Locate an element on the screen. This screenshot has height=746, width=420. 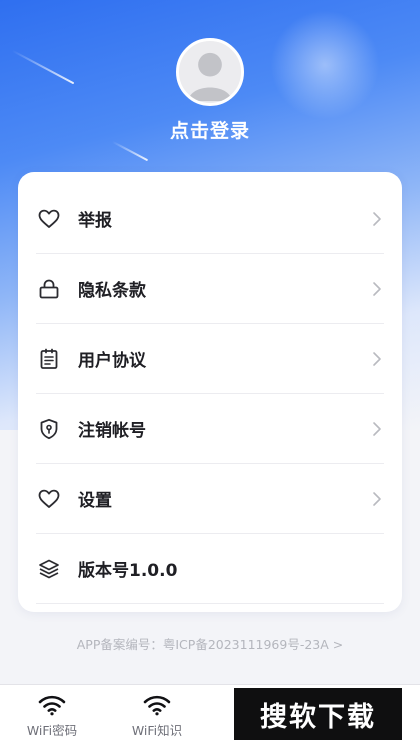
menu-item-label: 隐私条款 is located at coordinates (112, 291).